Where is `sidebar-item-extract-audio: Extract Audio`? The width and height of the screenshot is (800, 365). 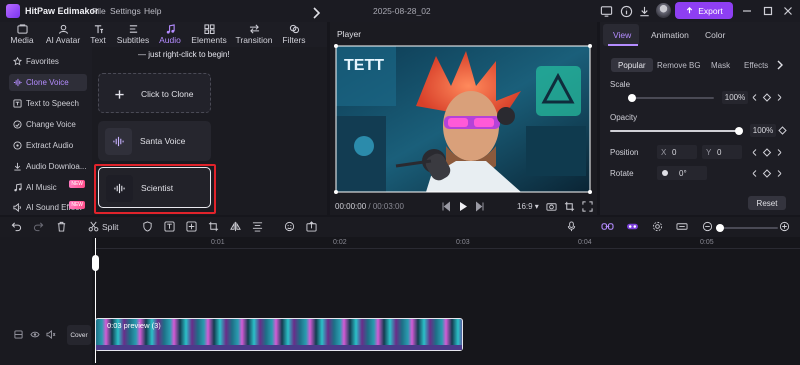 sidebar-item-extract-audio: Extract Audio is located at coordinates (48, 145).